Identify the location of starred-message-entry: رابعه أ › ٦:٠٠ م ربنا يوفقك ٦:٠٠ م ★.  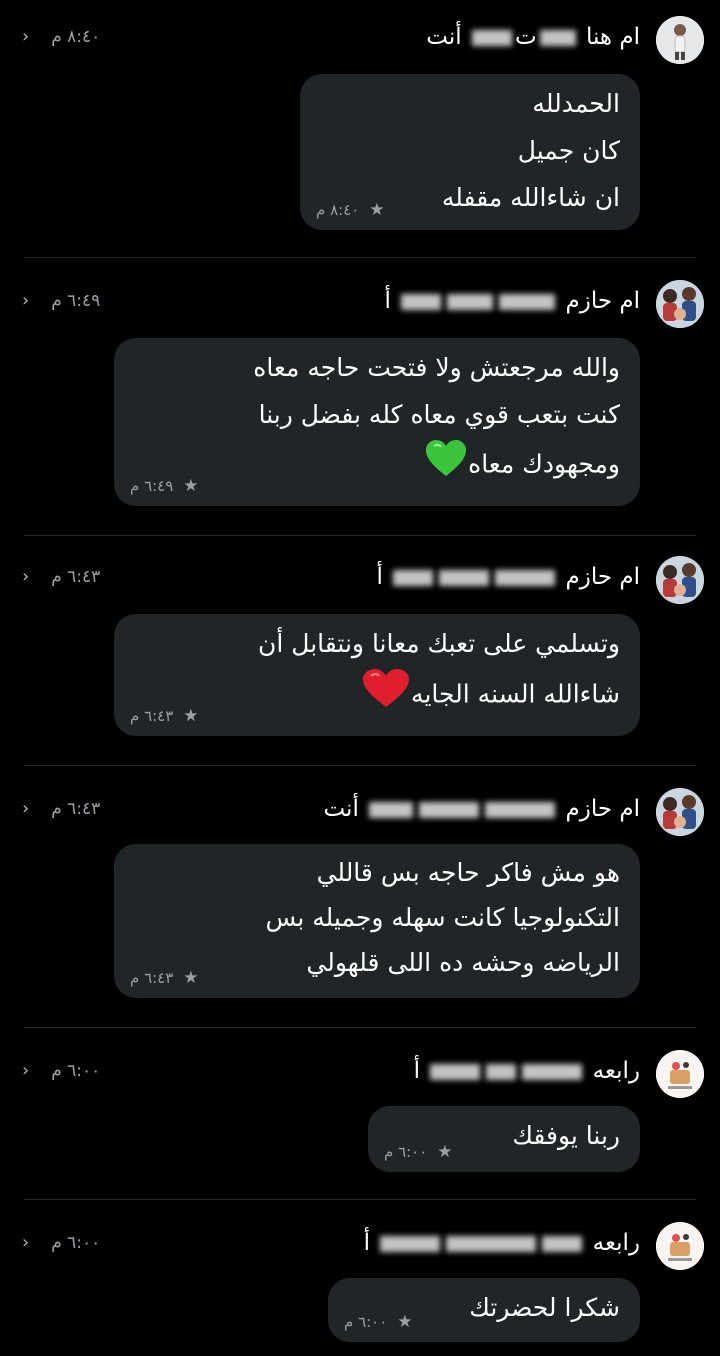
(360, 1114).